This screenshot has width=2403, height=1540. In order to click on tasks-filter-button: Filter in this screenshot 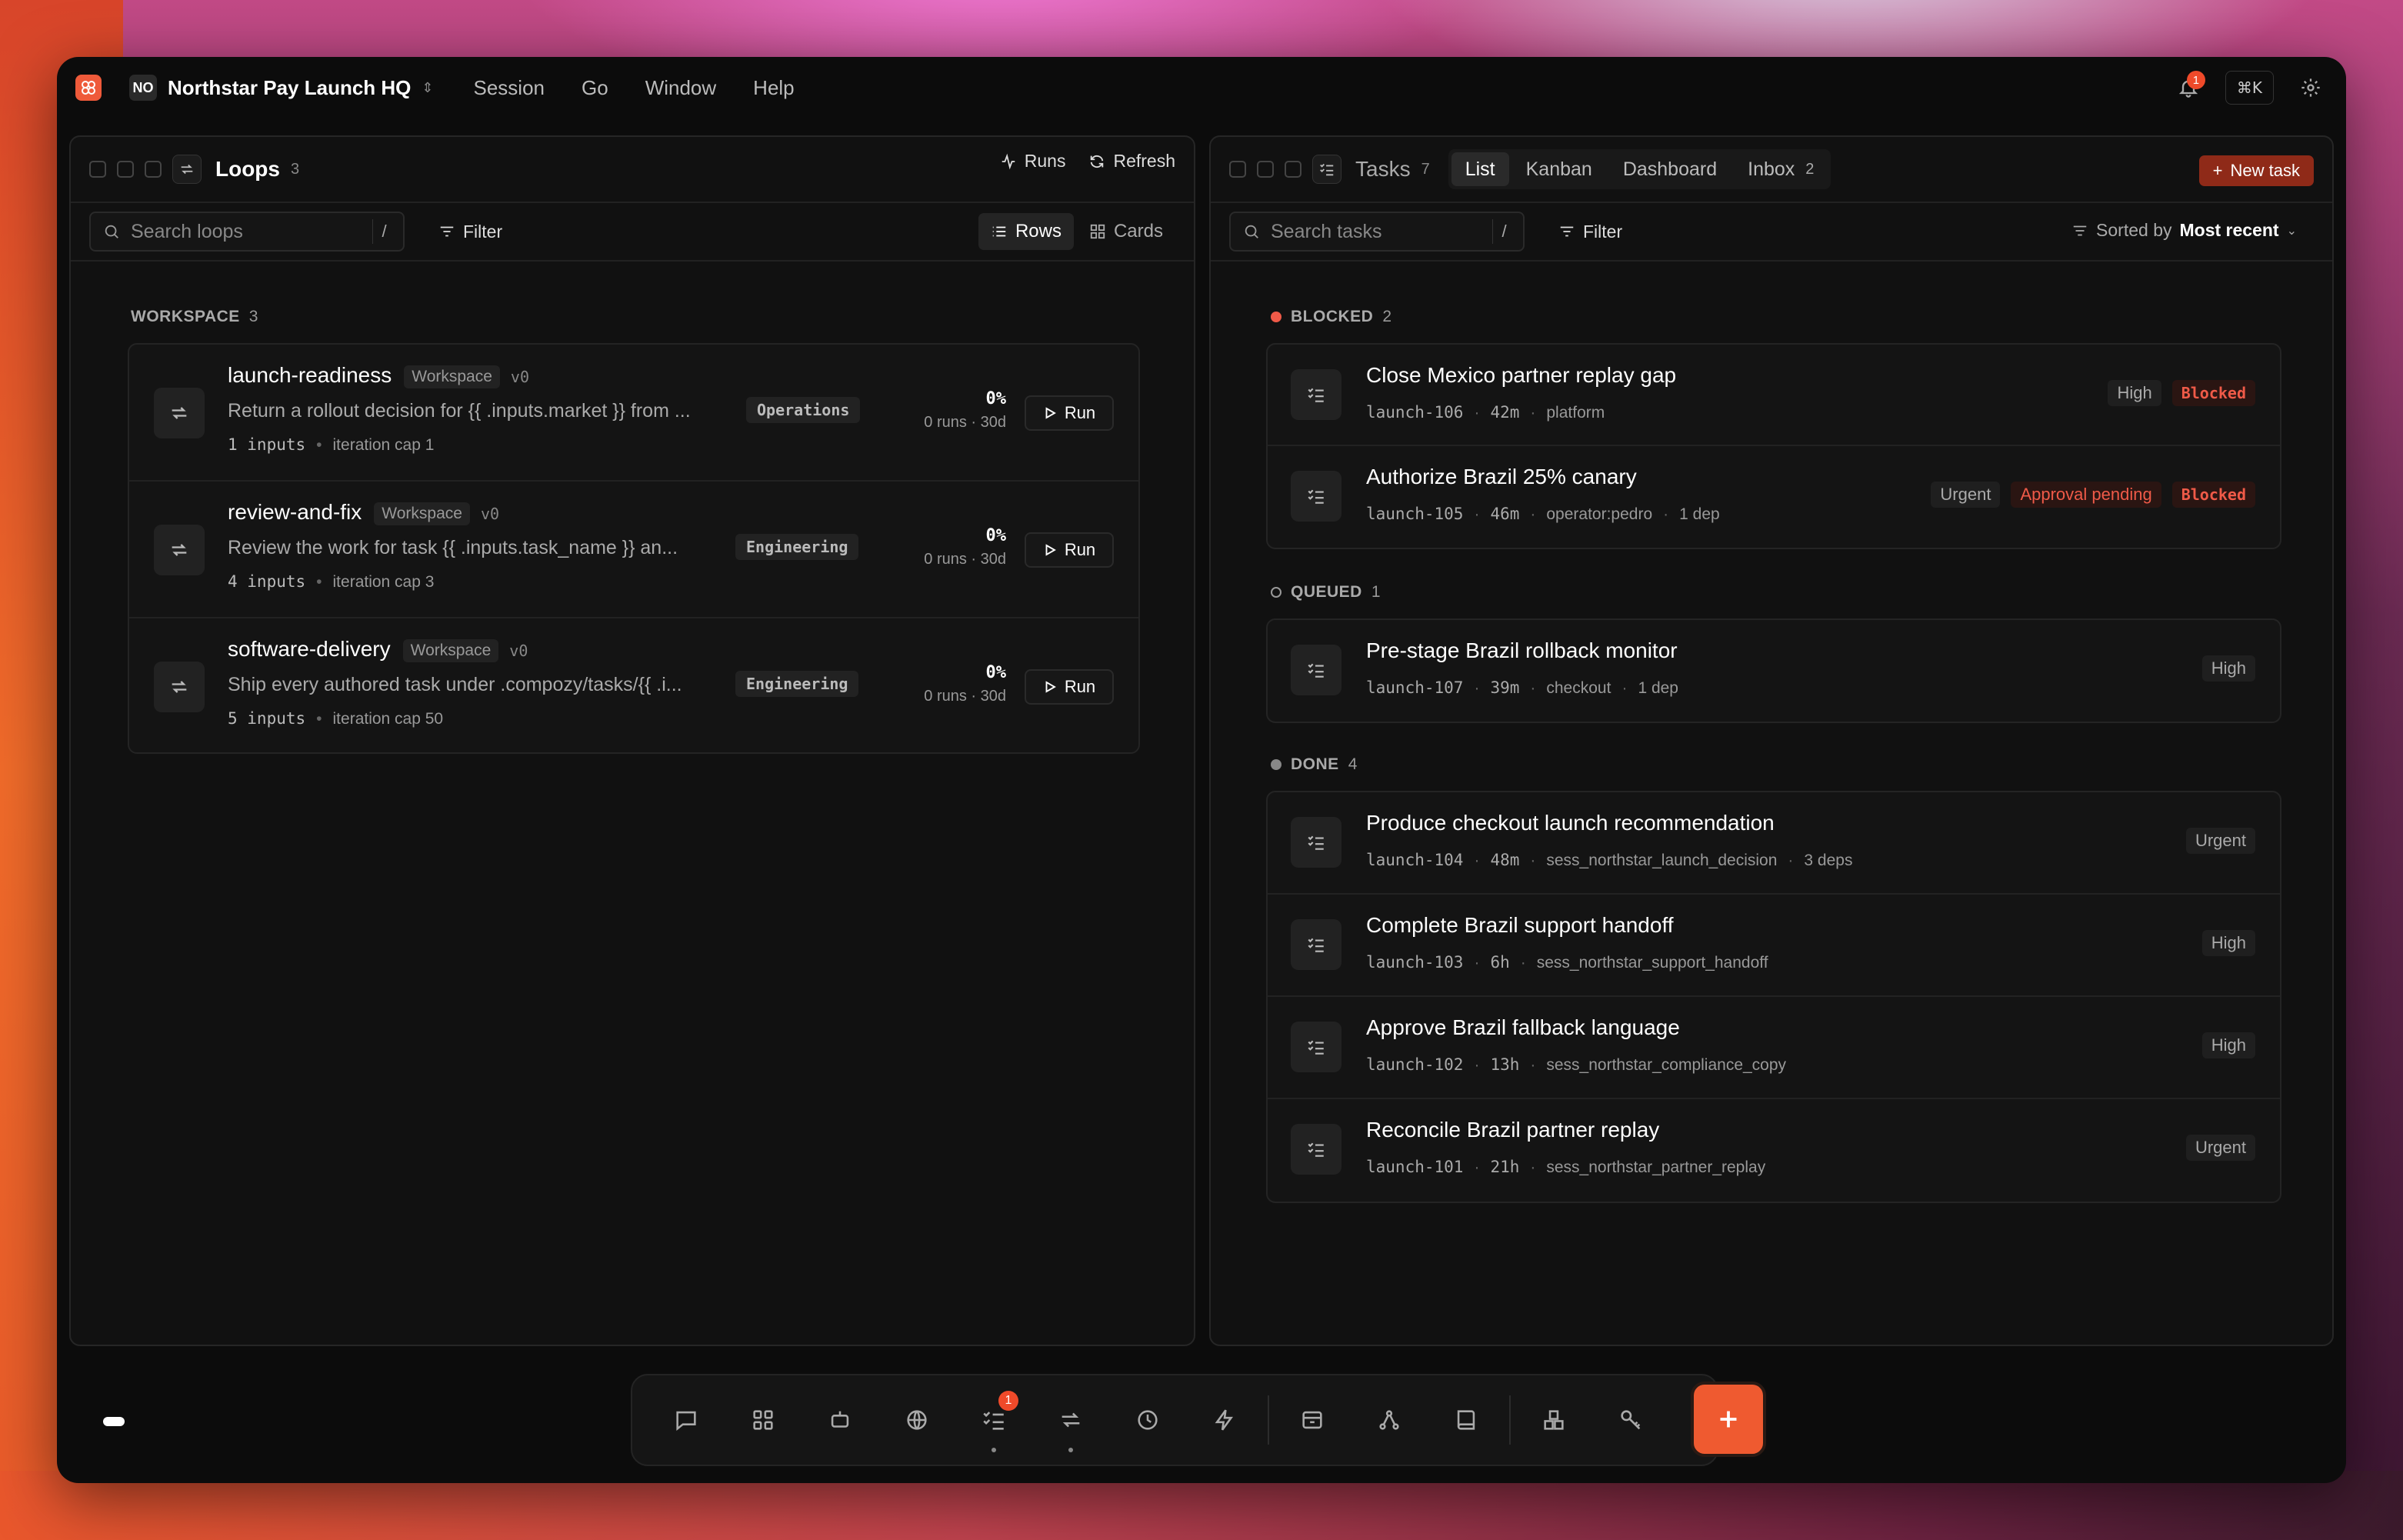, I will do `click(1590, 232)`.